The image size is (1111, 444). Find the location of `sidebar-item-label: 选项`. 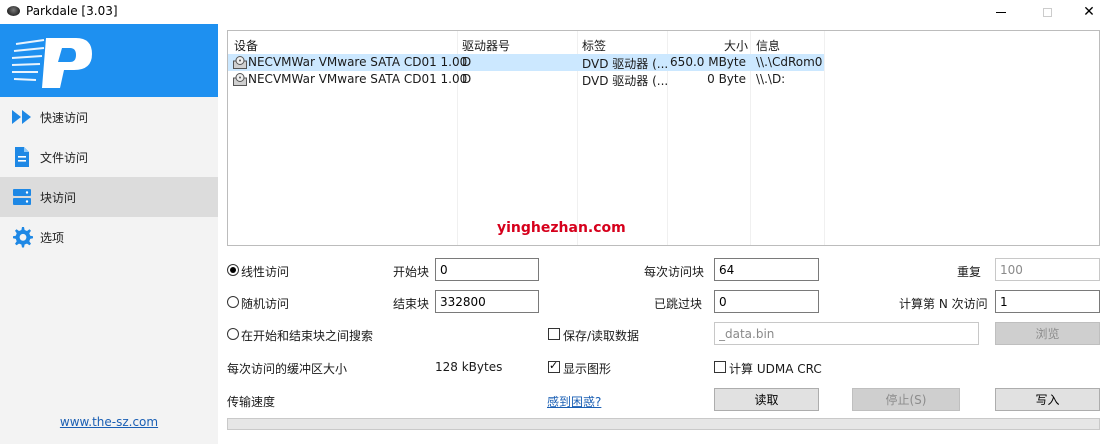

sidebar-item-label: 选项 is located at coordinates (52, 237).